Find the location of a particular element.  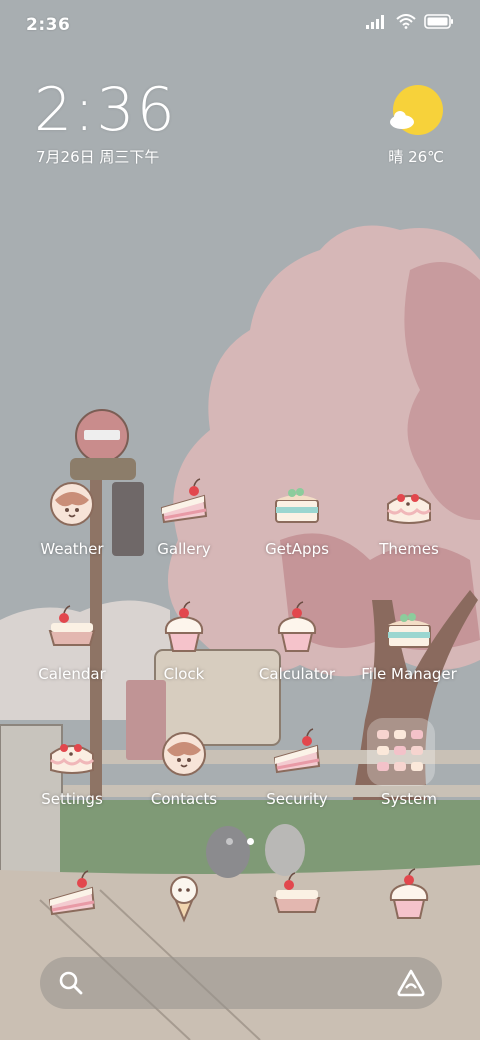

app-getapps: GetApps is located at coordinates (297, 524).